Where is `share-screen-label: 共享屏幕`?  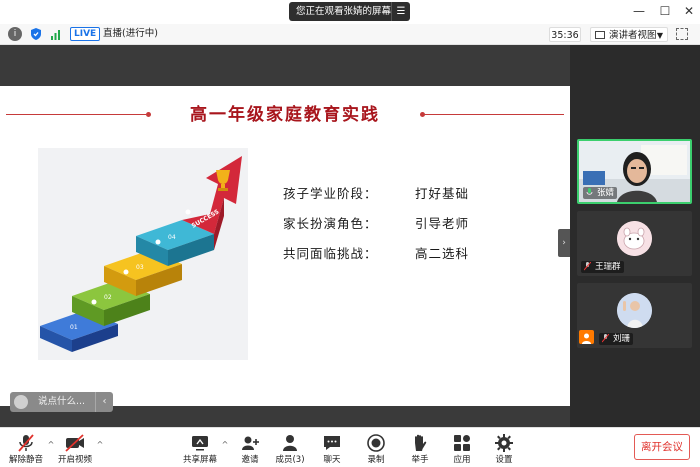
share-screen-label: 共享屏幕 is located at coordinates (199, 460).